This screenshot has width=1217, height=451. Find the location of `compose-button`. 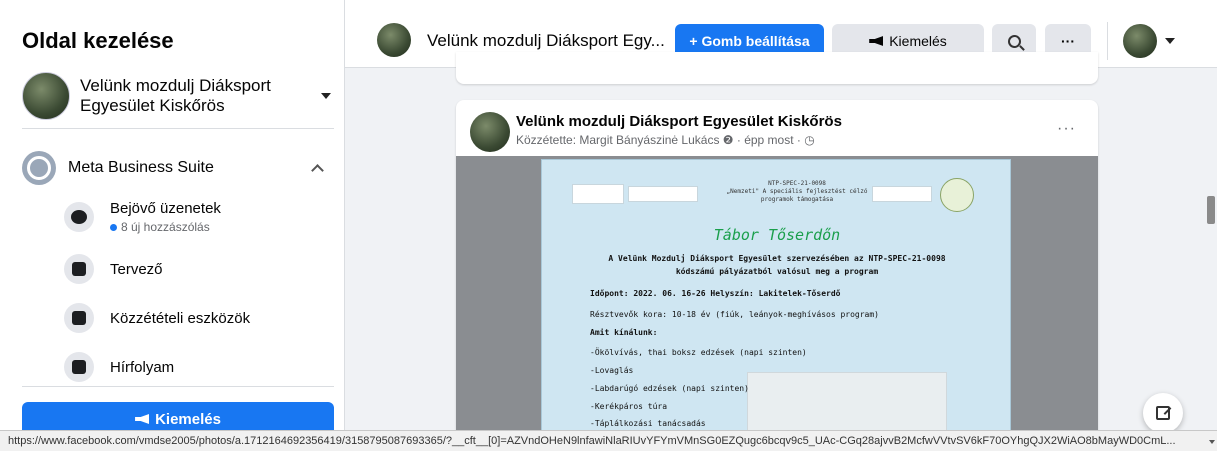

compose-button is located at coordinates (1163, 413).